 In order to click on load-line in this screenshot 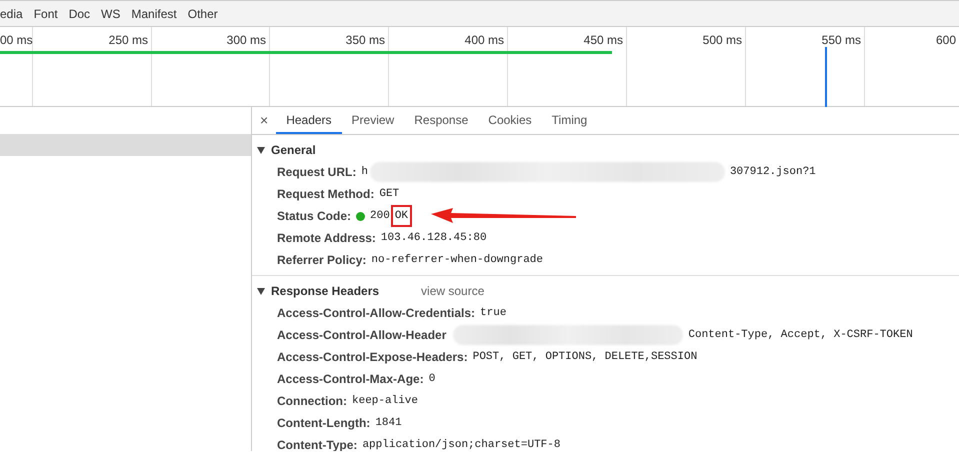, I will do `click(826, 77)`.